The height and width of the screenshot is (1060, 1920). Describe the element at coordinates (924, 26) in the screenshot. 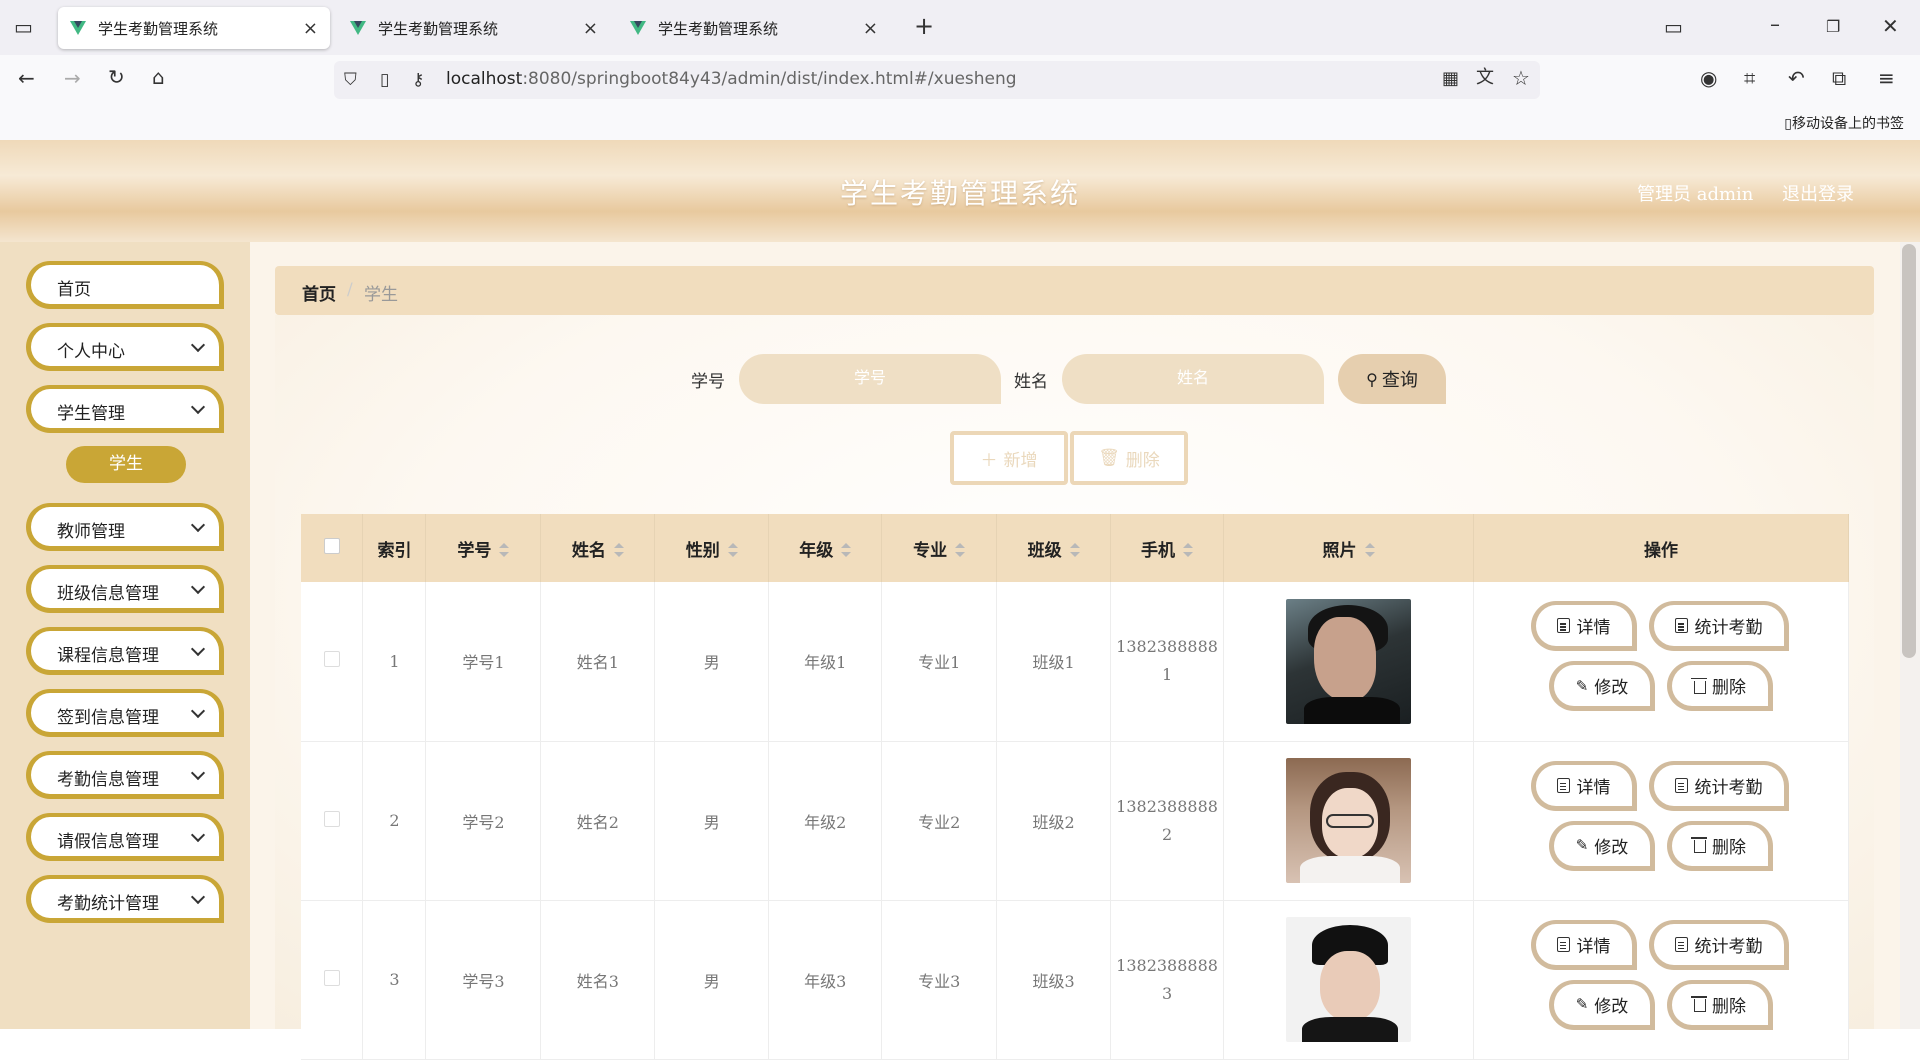

I see `new-tab-button: +` at that location.